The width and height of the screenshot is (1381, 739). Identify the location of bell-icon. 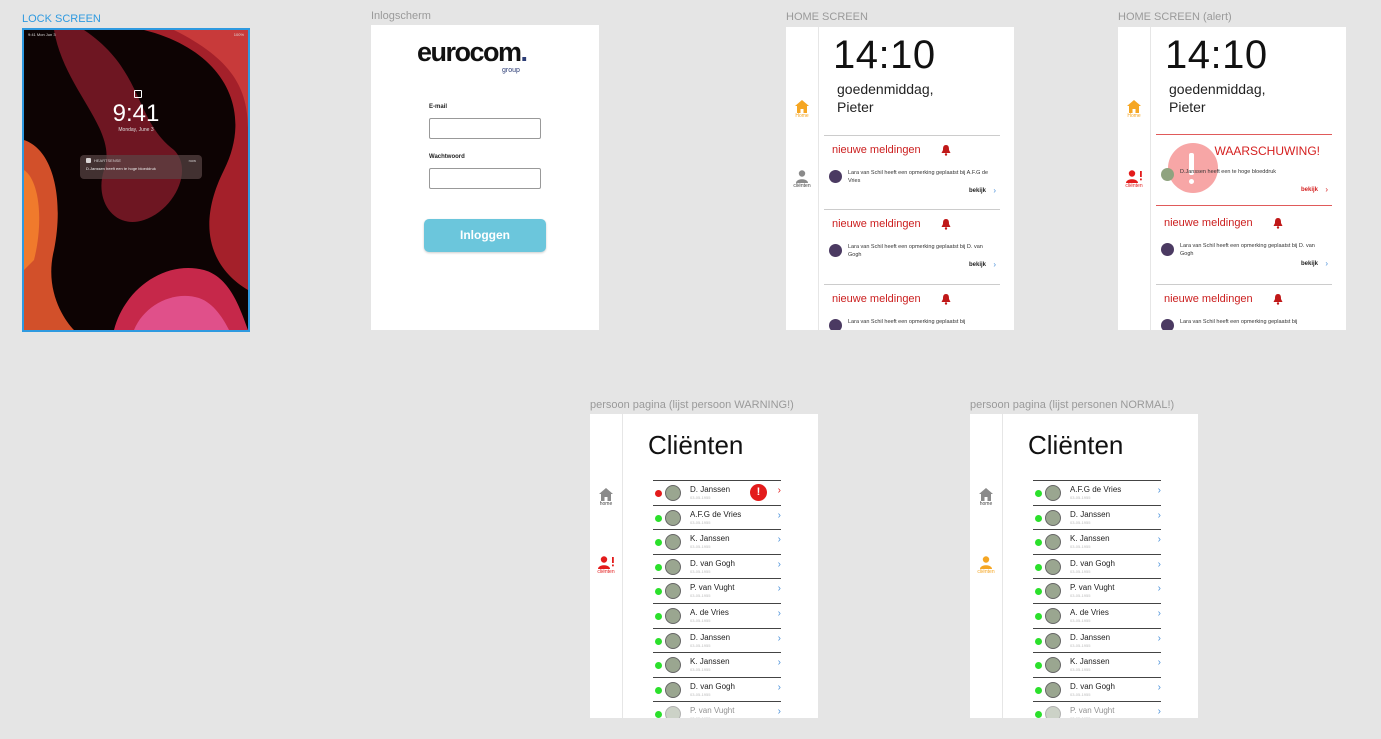
(946, 150).